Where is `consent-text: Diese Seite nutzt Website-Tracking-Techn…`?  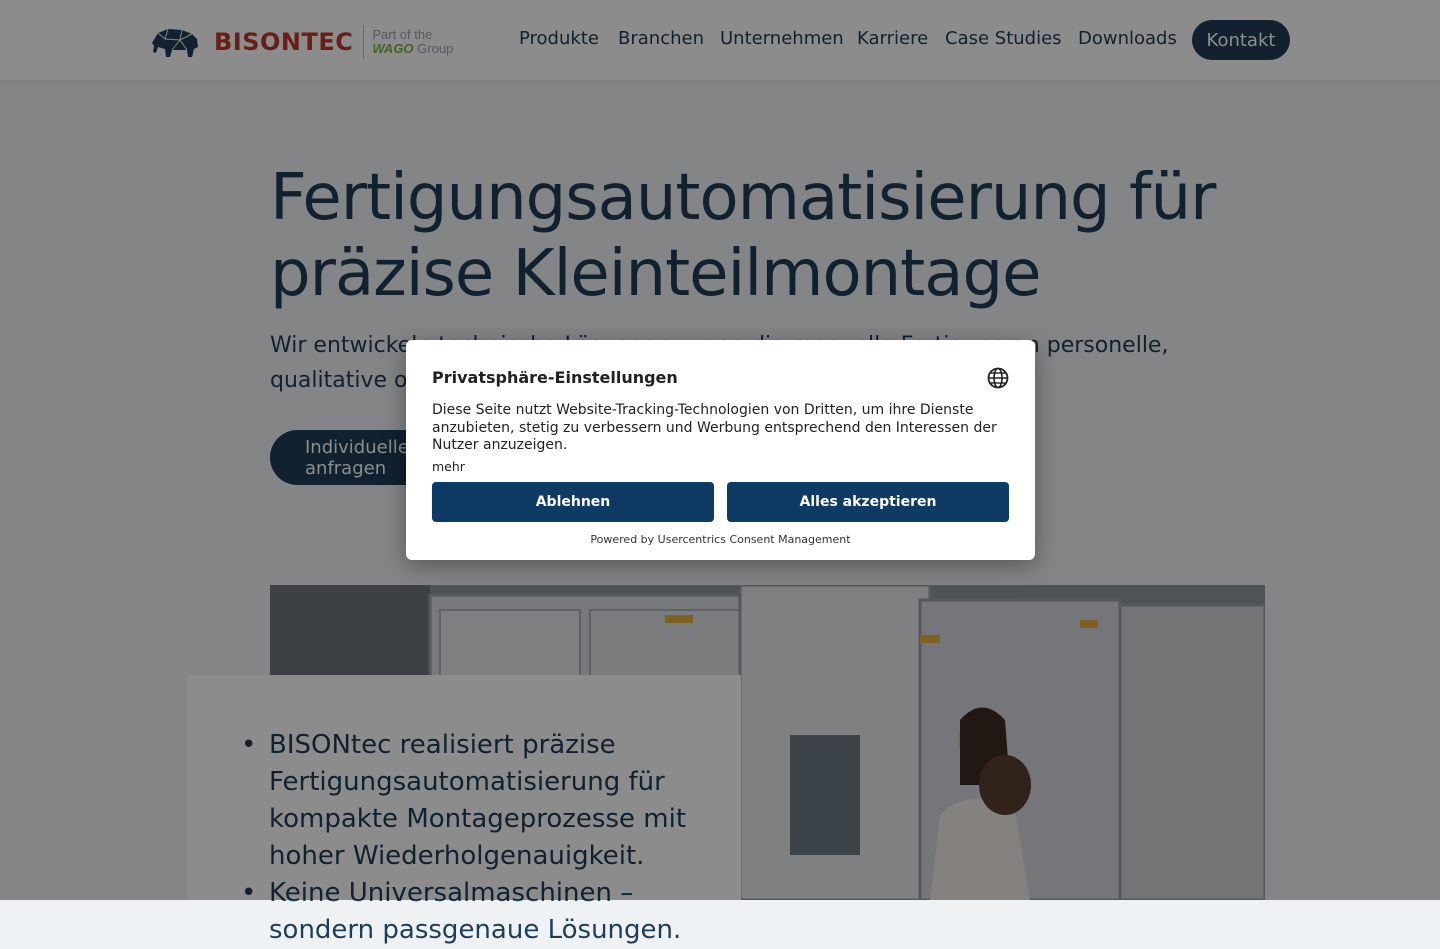 consent-text: Diese Seite nutzt Website-Tracking-Techn… is located at coordinates (714, 427).